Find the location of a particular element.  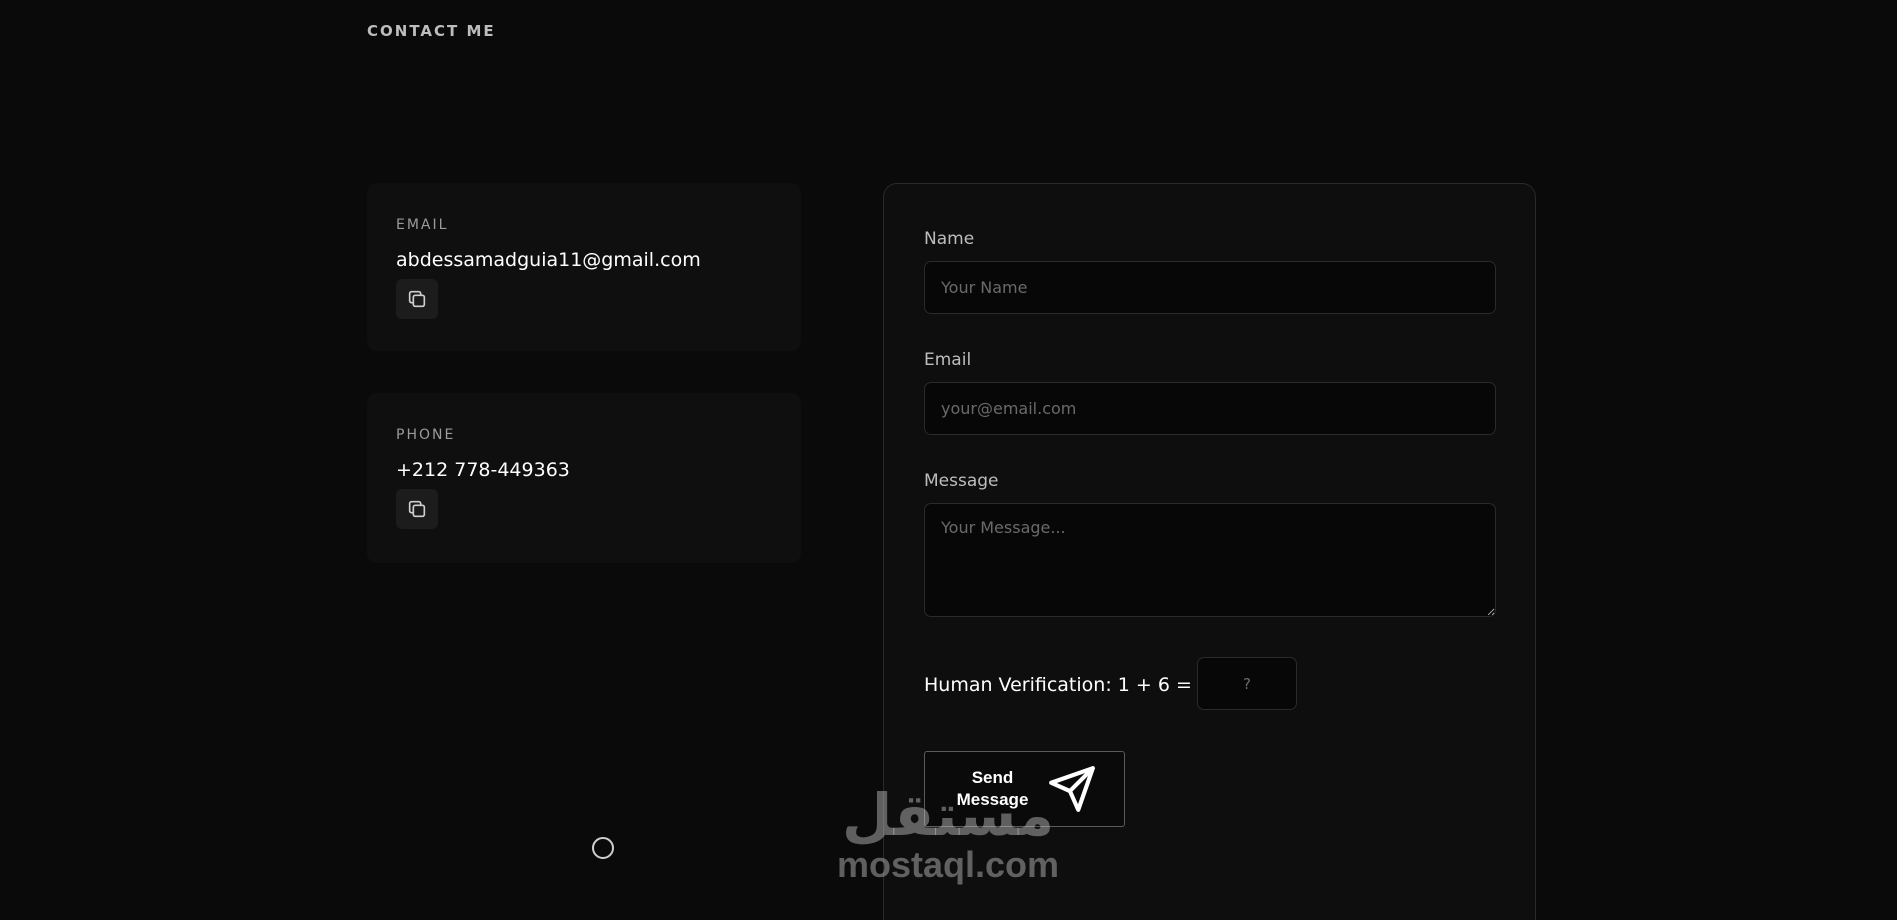

name-input is located at coordinates (1210, 287).